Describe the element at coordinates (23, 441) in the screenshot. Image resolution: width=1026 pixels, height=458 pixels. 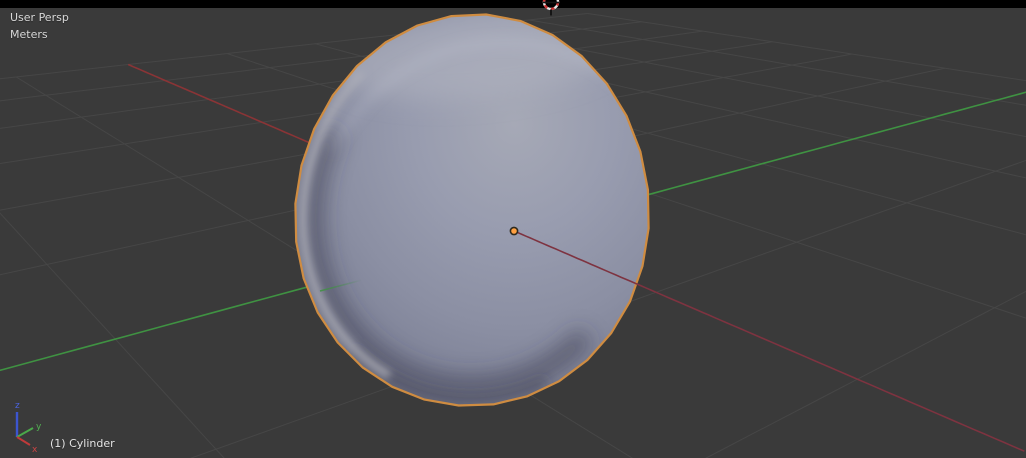
I see `gizmo-x-axis-arm` at that location.